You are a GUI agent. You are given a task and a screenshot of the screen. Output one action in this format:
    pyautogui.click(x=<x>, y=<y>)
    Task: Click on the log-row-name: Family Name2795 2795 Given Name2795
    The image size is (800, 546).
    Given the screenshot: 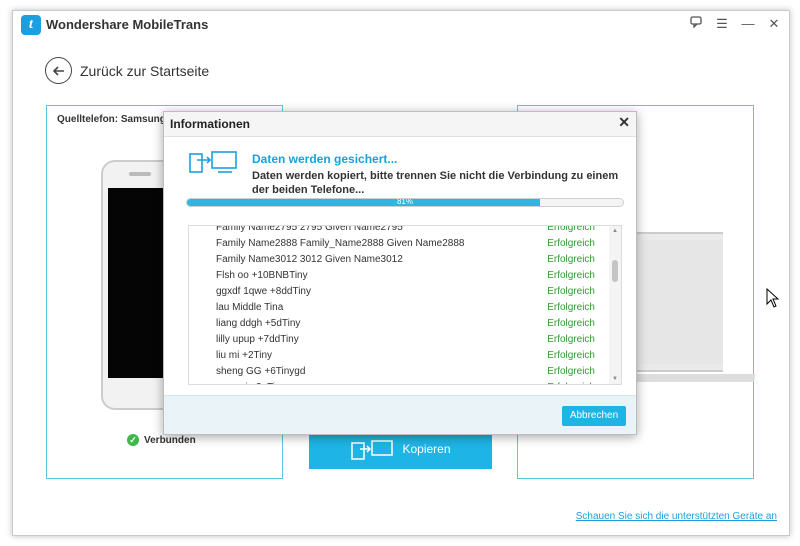 What is the action you would take?
    pyautogui.click(x=309, y=229)
    